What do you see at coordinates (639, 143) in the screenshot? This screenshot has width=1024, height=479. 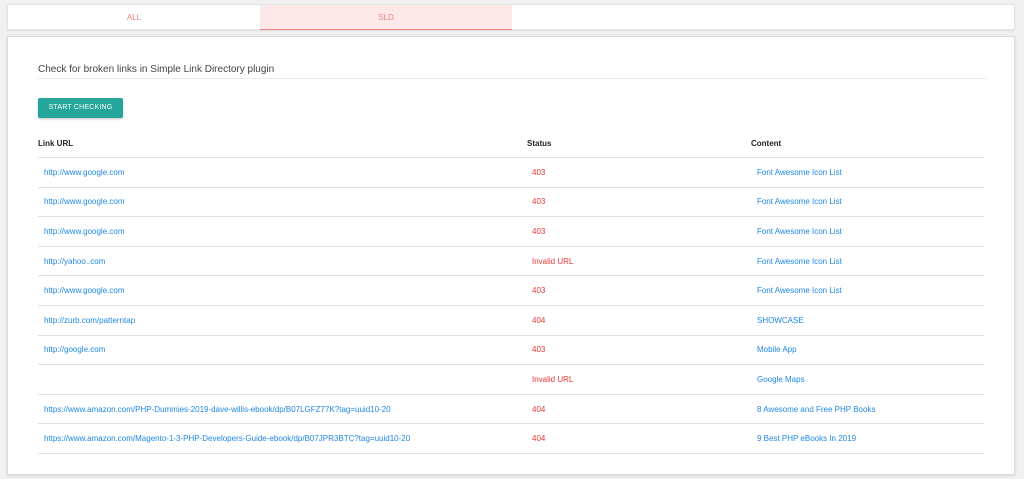 I see `header-status: Status` at bounding box center [639, 143].